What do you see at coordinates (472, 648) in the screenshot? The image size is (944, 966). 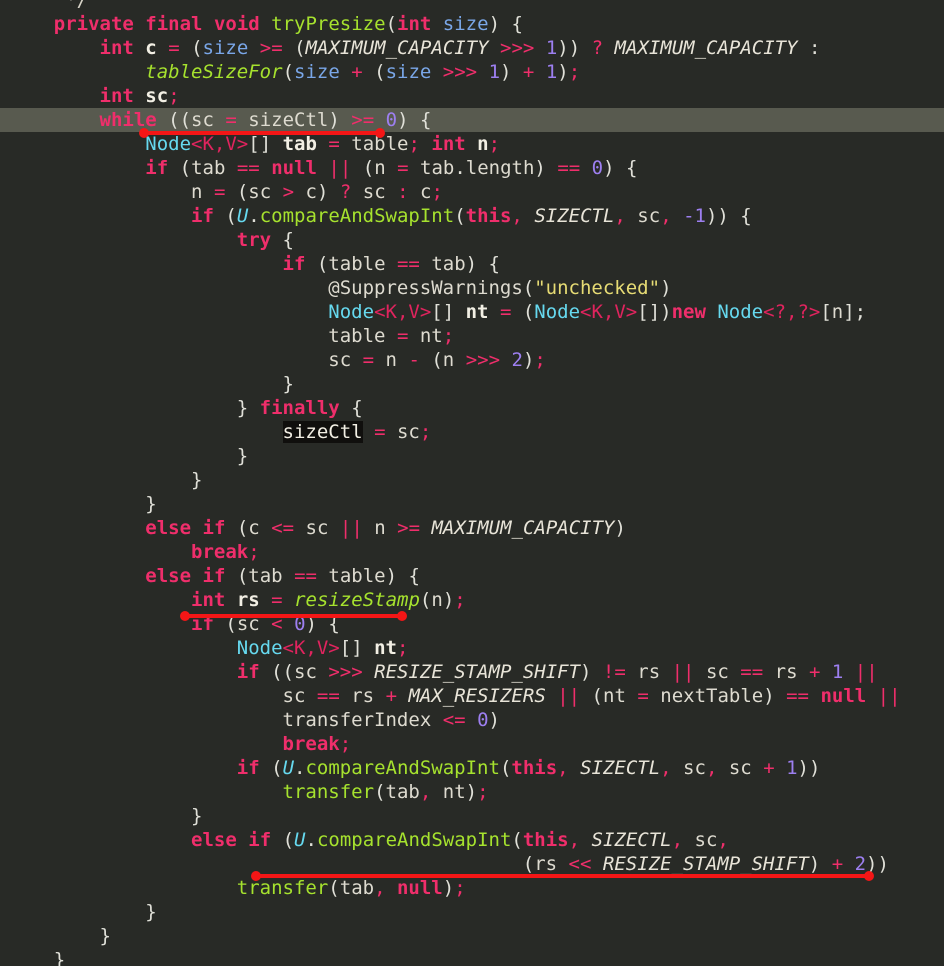 I see `code-line: Node<K,V>[] nt;` at bounding box center [472, 648].